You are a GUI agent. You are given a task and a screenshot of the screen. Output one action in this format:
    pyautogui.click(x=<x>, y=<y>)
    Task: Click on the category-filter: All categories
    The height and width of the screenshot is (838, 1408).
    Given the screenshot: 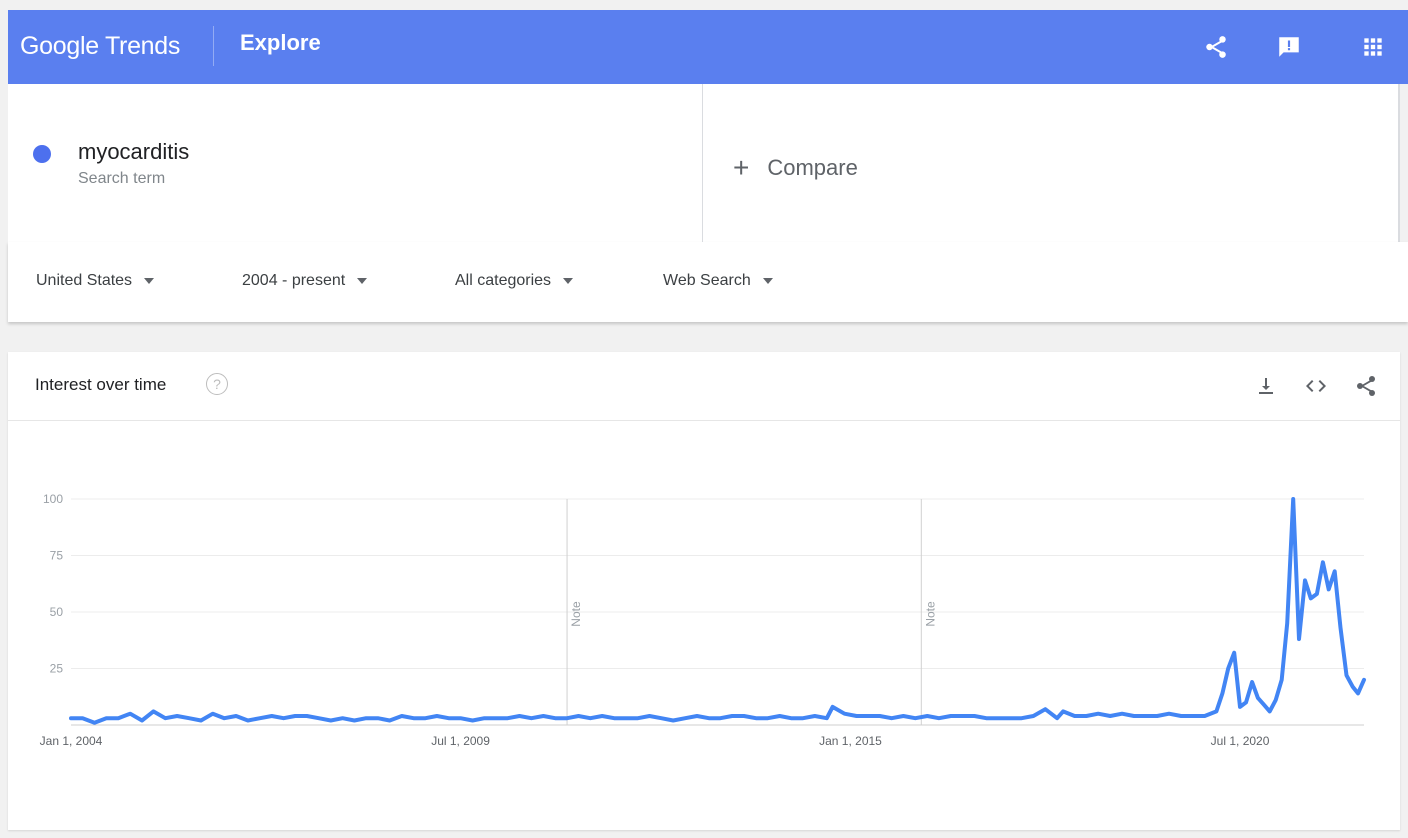 What is the action you would take?
    pyautogui.click(x=514, y=281)
    